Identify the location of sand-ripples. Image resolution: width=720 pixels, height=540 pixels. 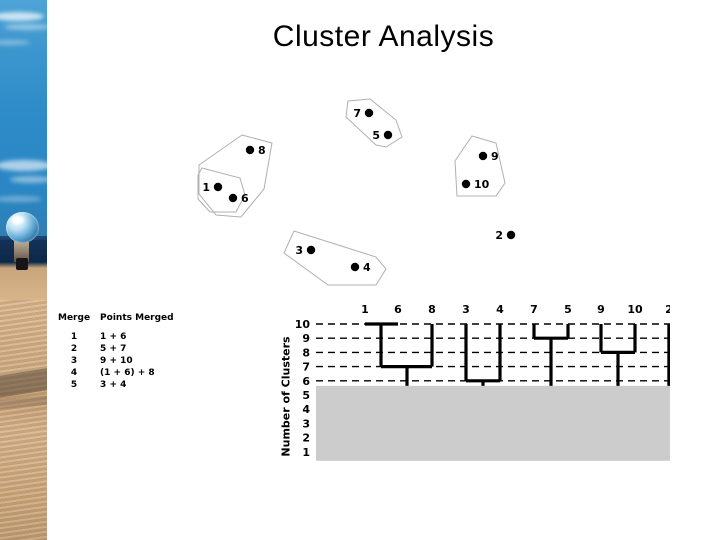
(23, 420).